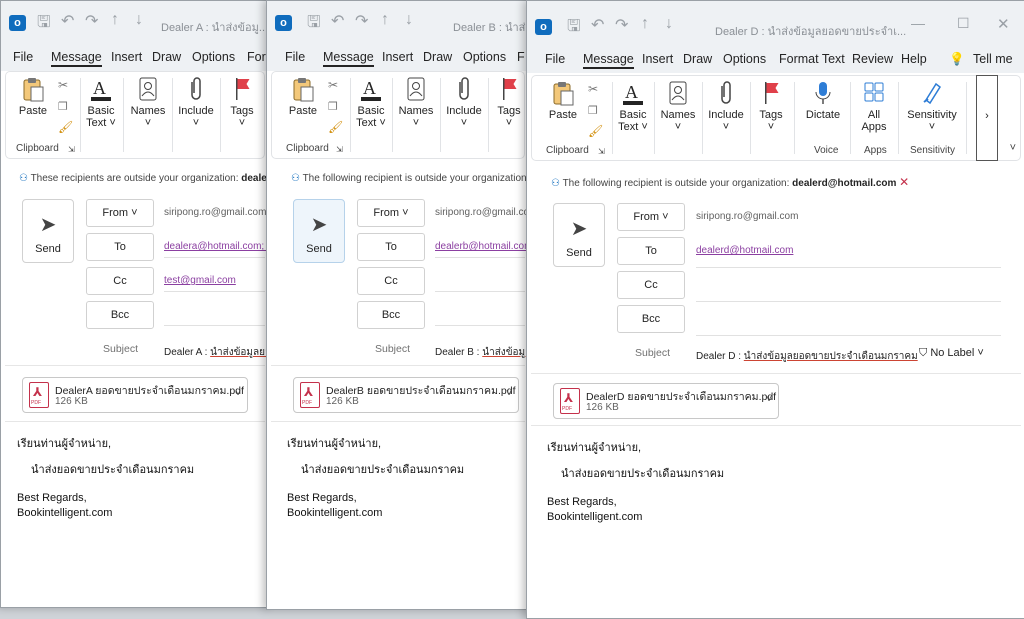 The width and height of the screenshot is (1024, 619). What do you see at coordinates (874, 106) in the screenshot?
I see `all-apps-button: All Apps` at bounding box center [874, 106].